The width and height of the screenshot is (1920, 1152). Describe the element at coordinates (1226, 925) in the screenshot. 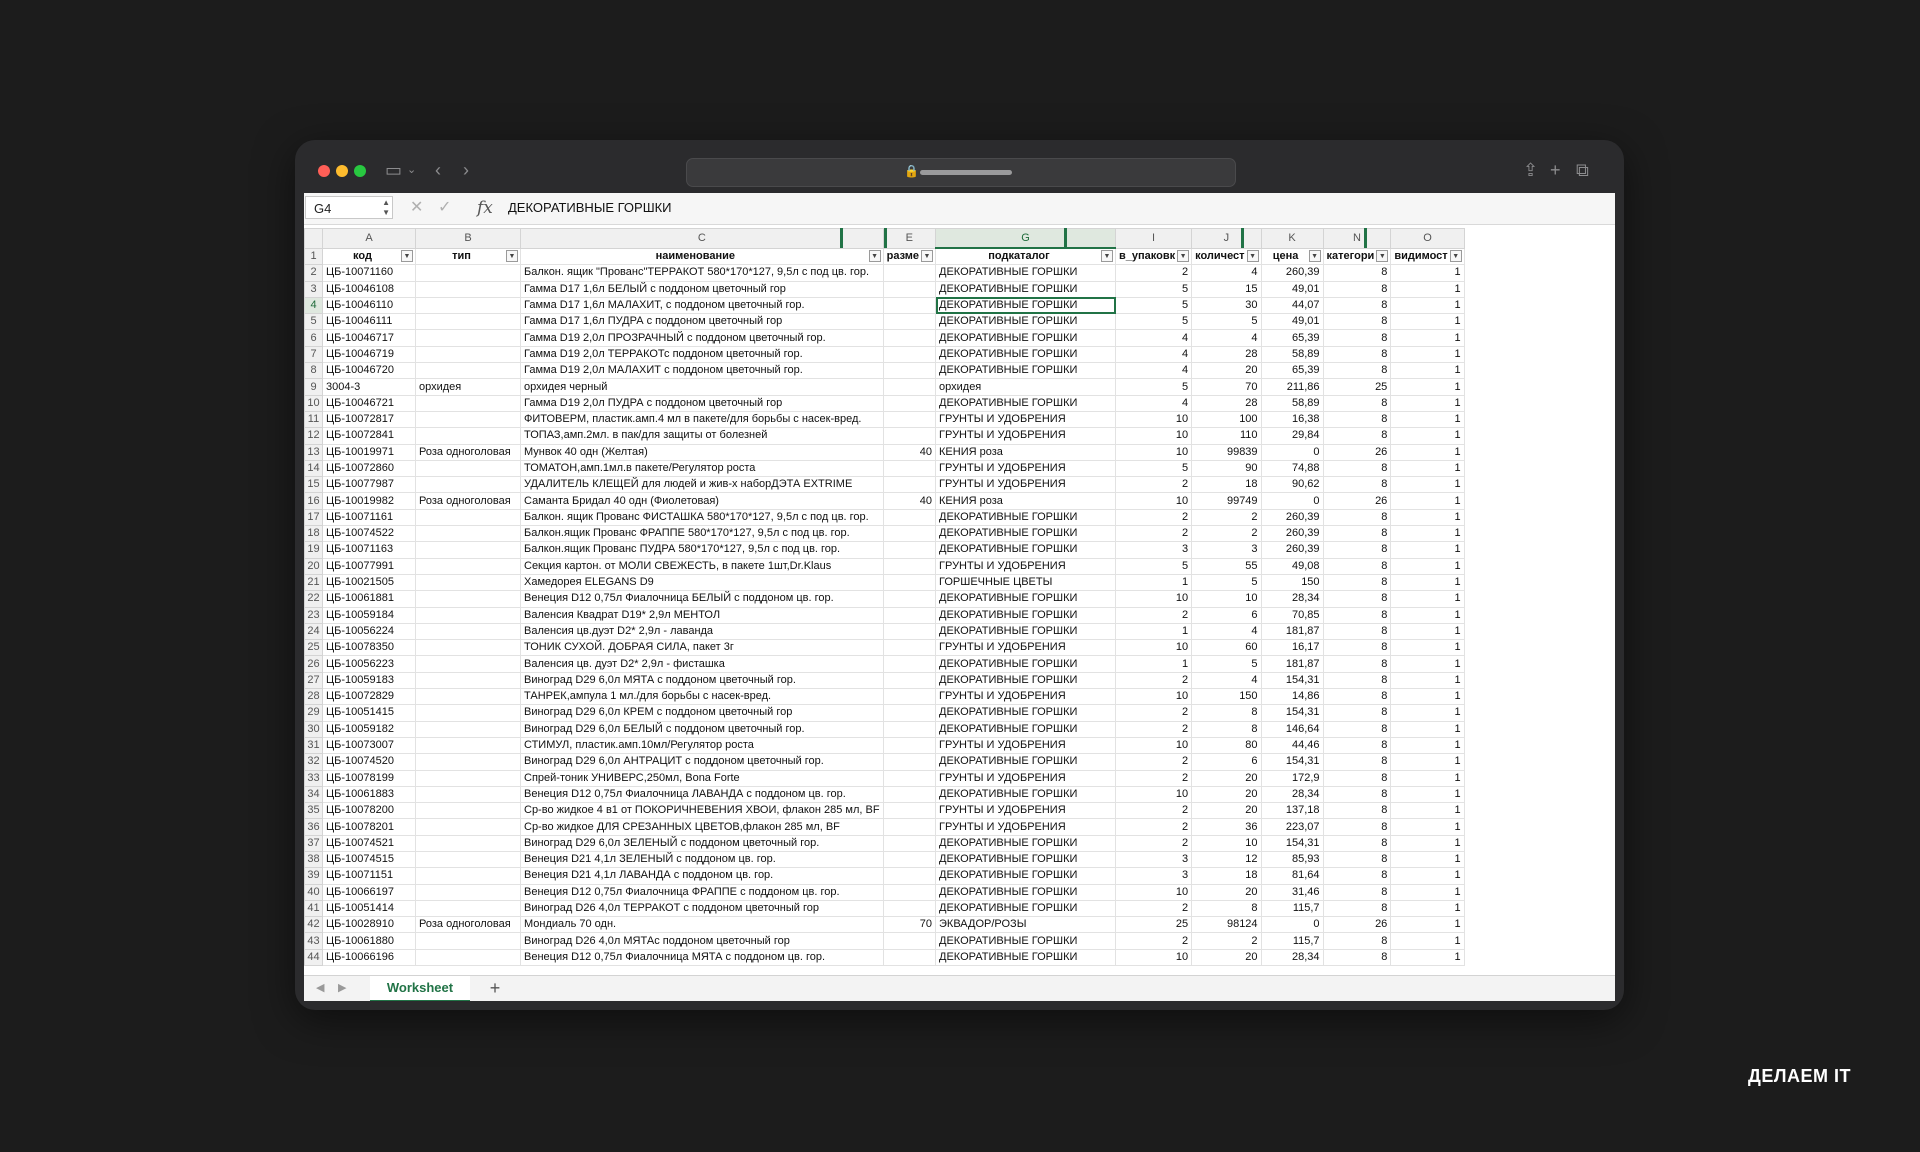

I see `table-cell: 98124` at that location.